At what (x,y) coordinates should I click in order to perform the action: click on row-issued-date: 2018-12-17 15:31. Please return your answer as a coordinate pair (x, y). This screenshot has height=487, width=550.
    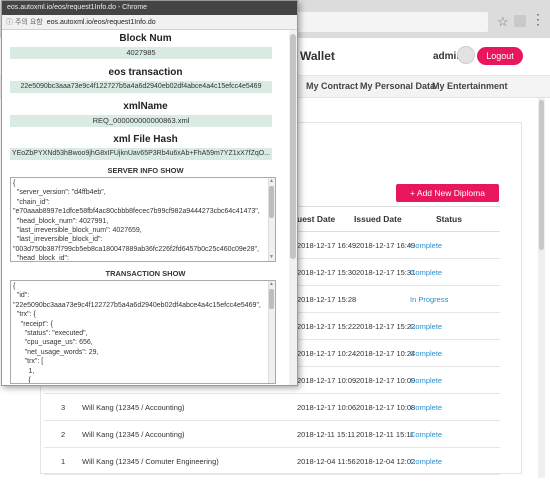
    Looking at the image, I should click on (386, 272).